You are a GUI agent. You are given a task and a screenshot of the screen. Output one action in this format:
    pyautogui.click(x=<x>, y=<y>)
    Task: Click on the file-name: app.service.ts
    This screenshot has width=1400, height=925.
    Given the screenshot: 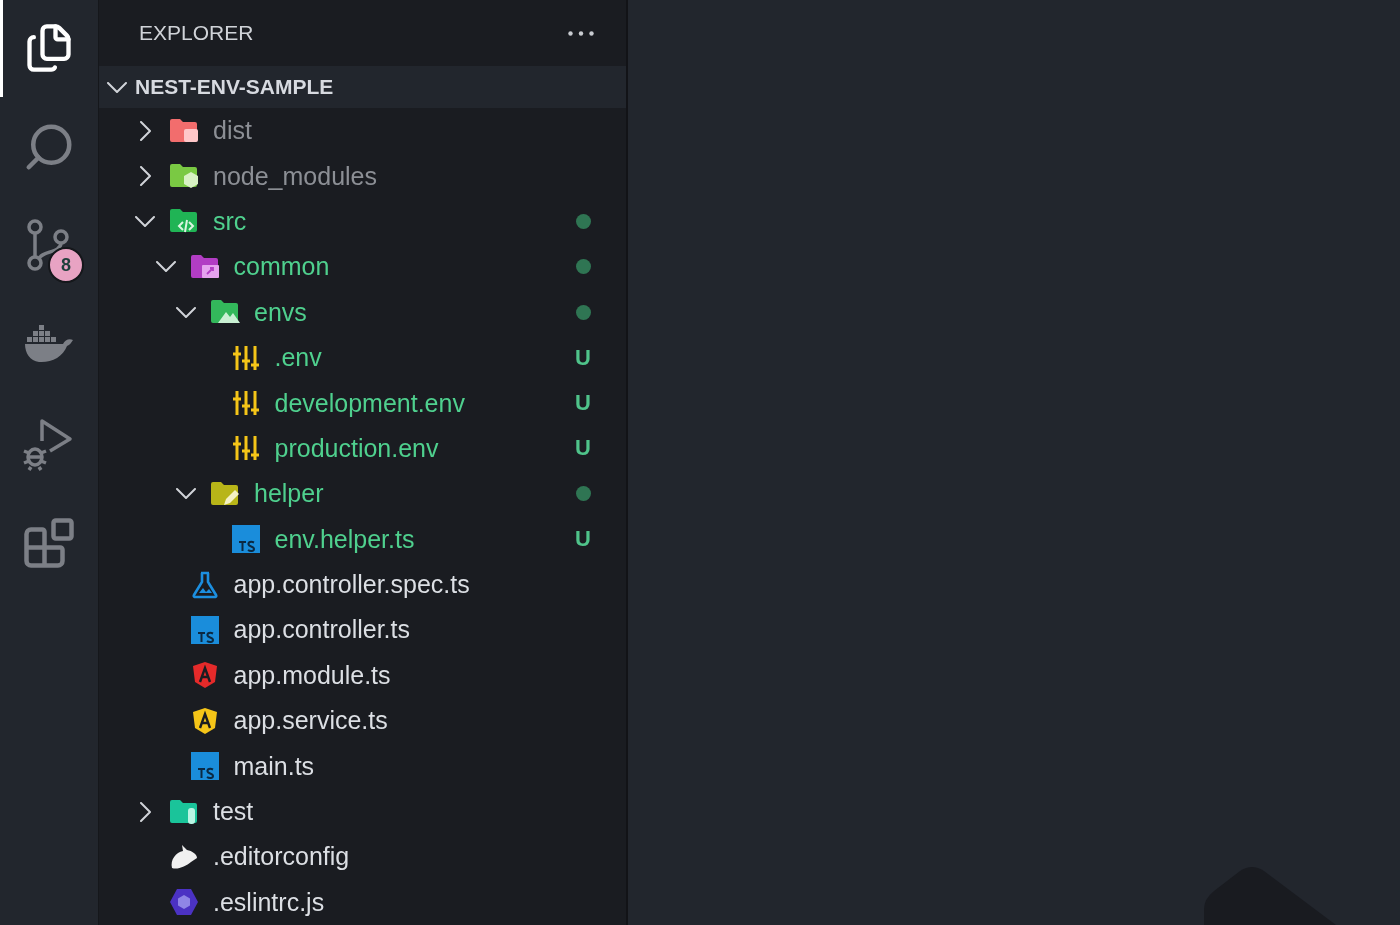 What is the action you would take?
    pyautogui.click(x=311, y=721)
    